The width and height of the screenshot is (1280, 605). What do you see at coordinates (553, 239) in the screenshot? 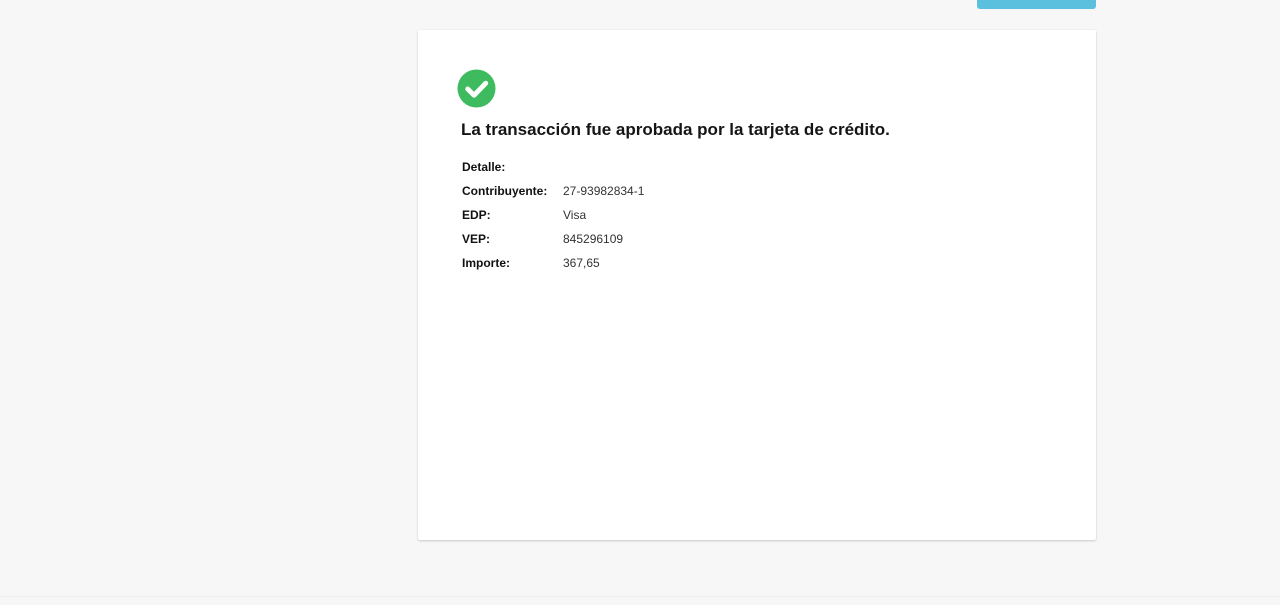
I see `detail-row-vep: VEP: 845296109` at bounding box center [553, 239].